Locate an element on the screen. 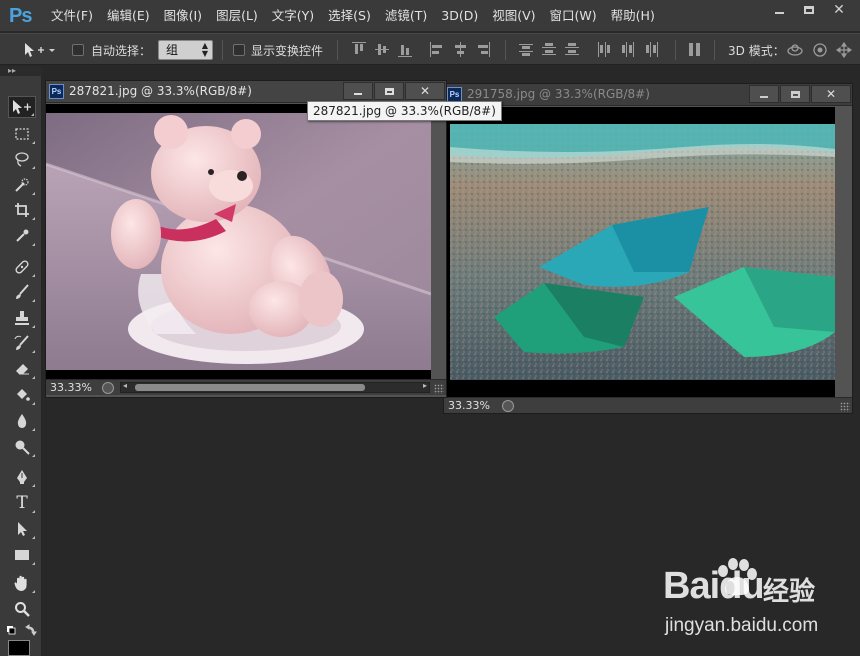  align-hcenter-icon is located at coordinates (460, 50).